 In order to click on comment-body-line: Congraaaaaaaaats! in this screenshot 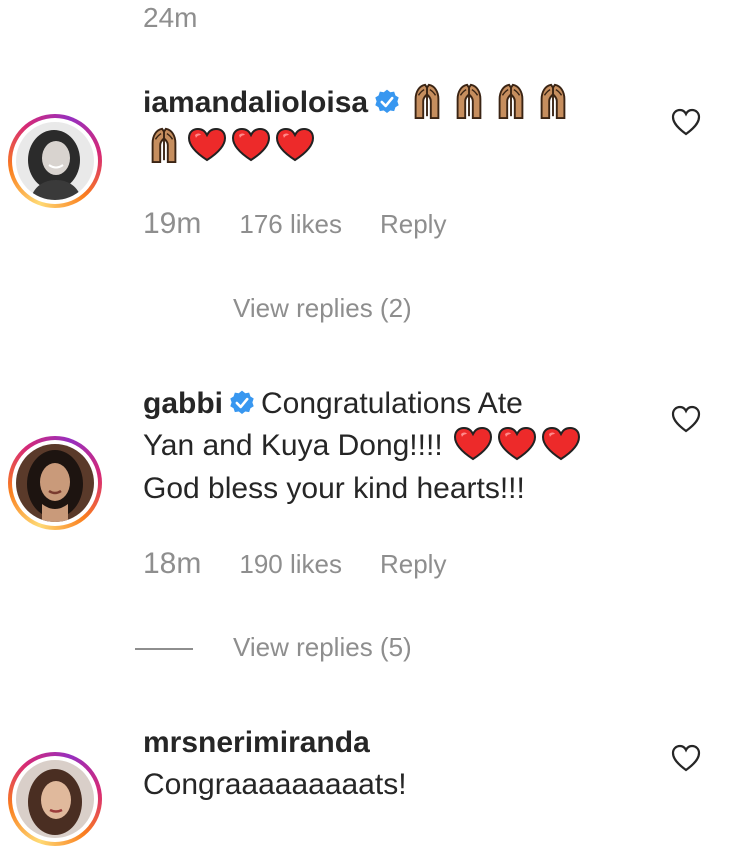, I will do `click(275, 784)`.